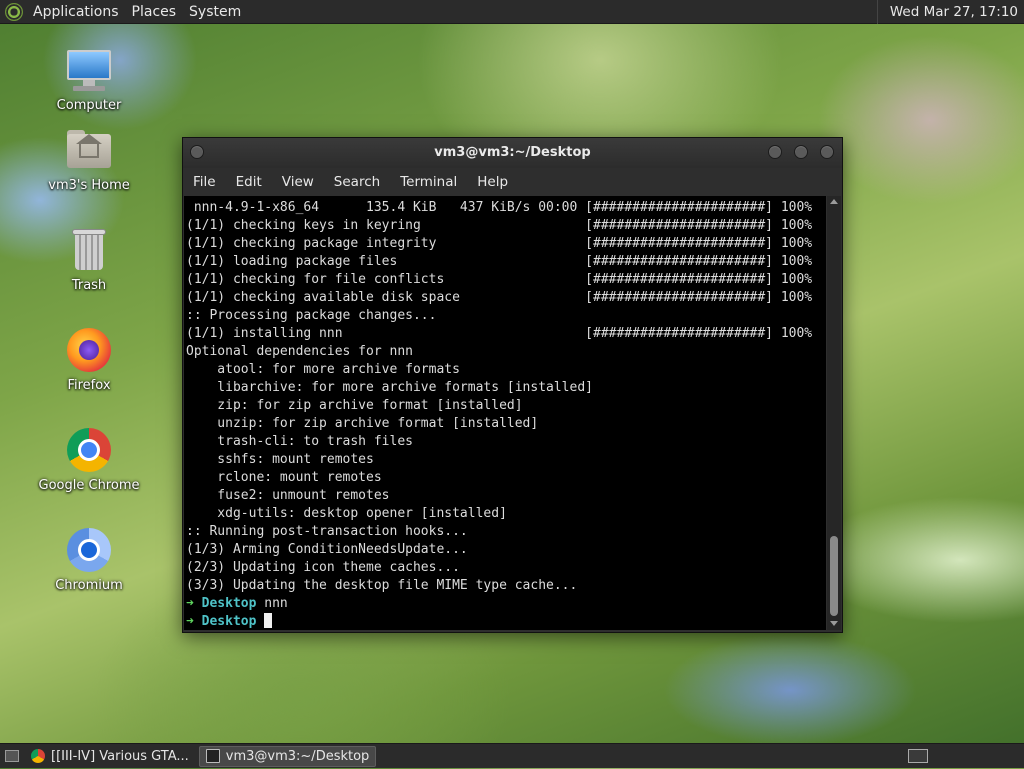 The height and width of the screenshot is (769, 1024). What do you see at coordinates (346, 513) in the screenshot?
I see `terminal-line: xdg-utils: desktop opener [installed]` at bounding box center [346, 513].